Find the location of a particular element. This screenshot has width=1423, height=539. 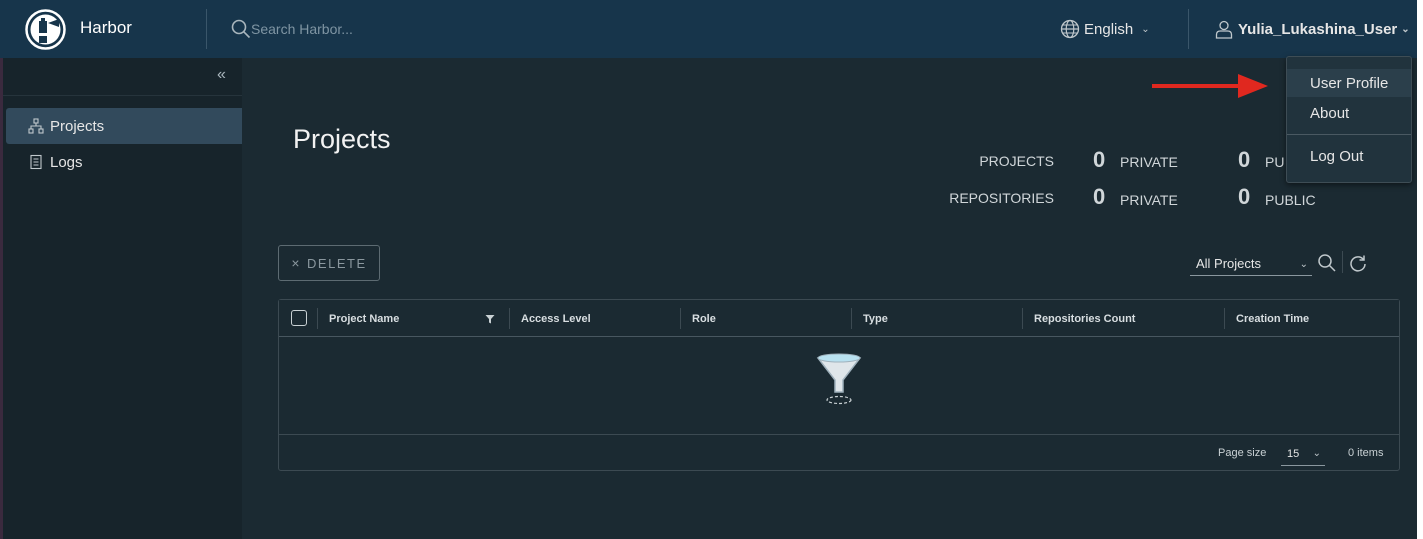

column-header-project-name: Project Name is located at coordinates (413, 318).